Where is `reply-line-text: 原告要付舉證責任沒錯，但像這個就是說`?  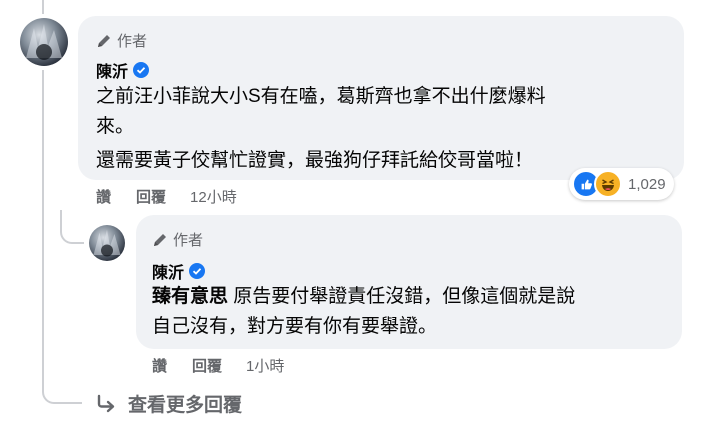 reply-line-text: 原告要付舉證責任沒錯，但像這個就是說 is located at coordinates (404, 296).